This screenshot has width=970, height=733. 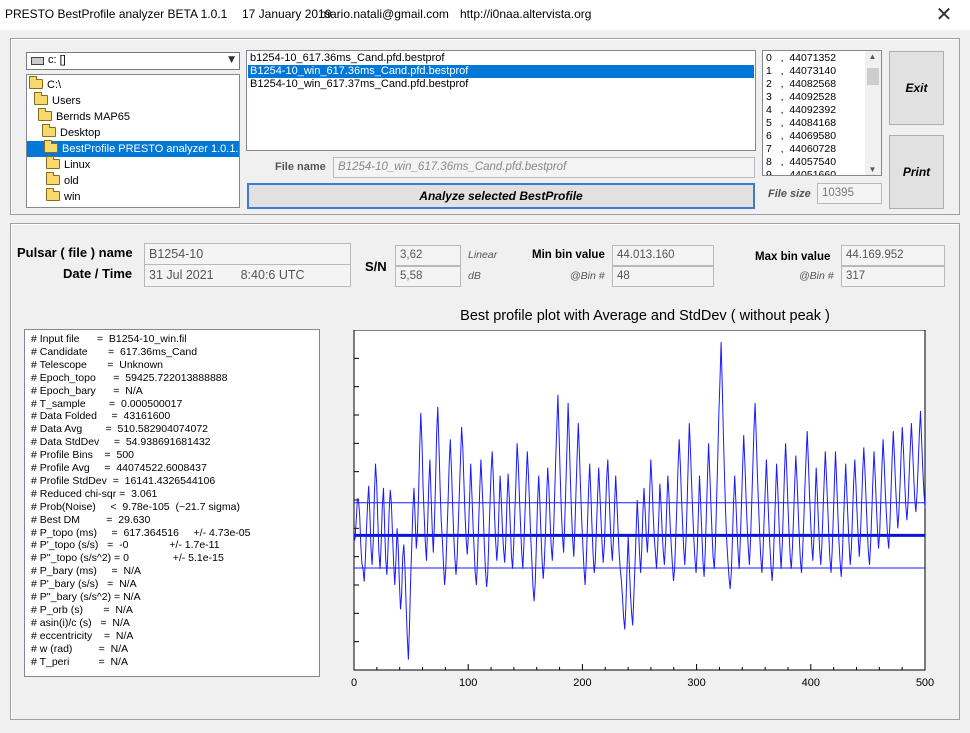 What do you see at coordinates (893, 255) in the screenshot?
I see `max-bin-field: 44.169.952` at bounding box center [893, 255].